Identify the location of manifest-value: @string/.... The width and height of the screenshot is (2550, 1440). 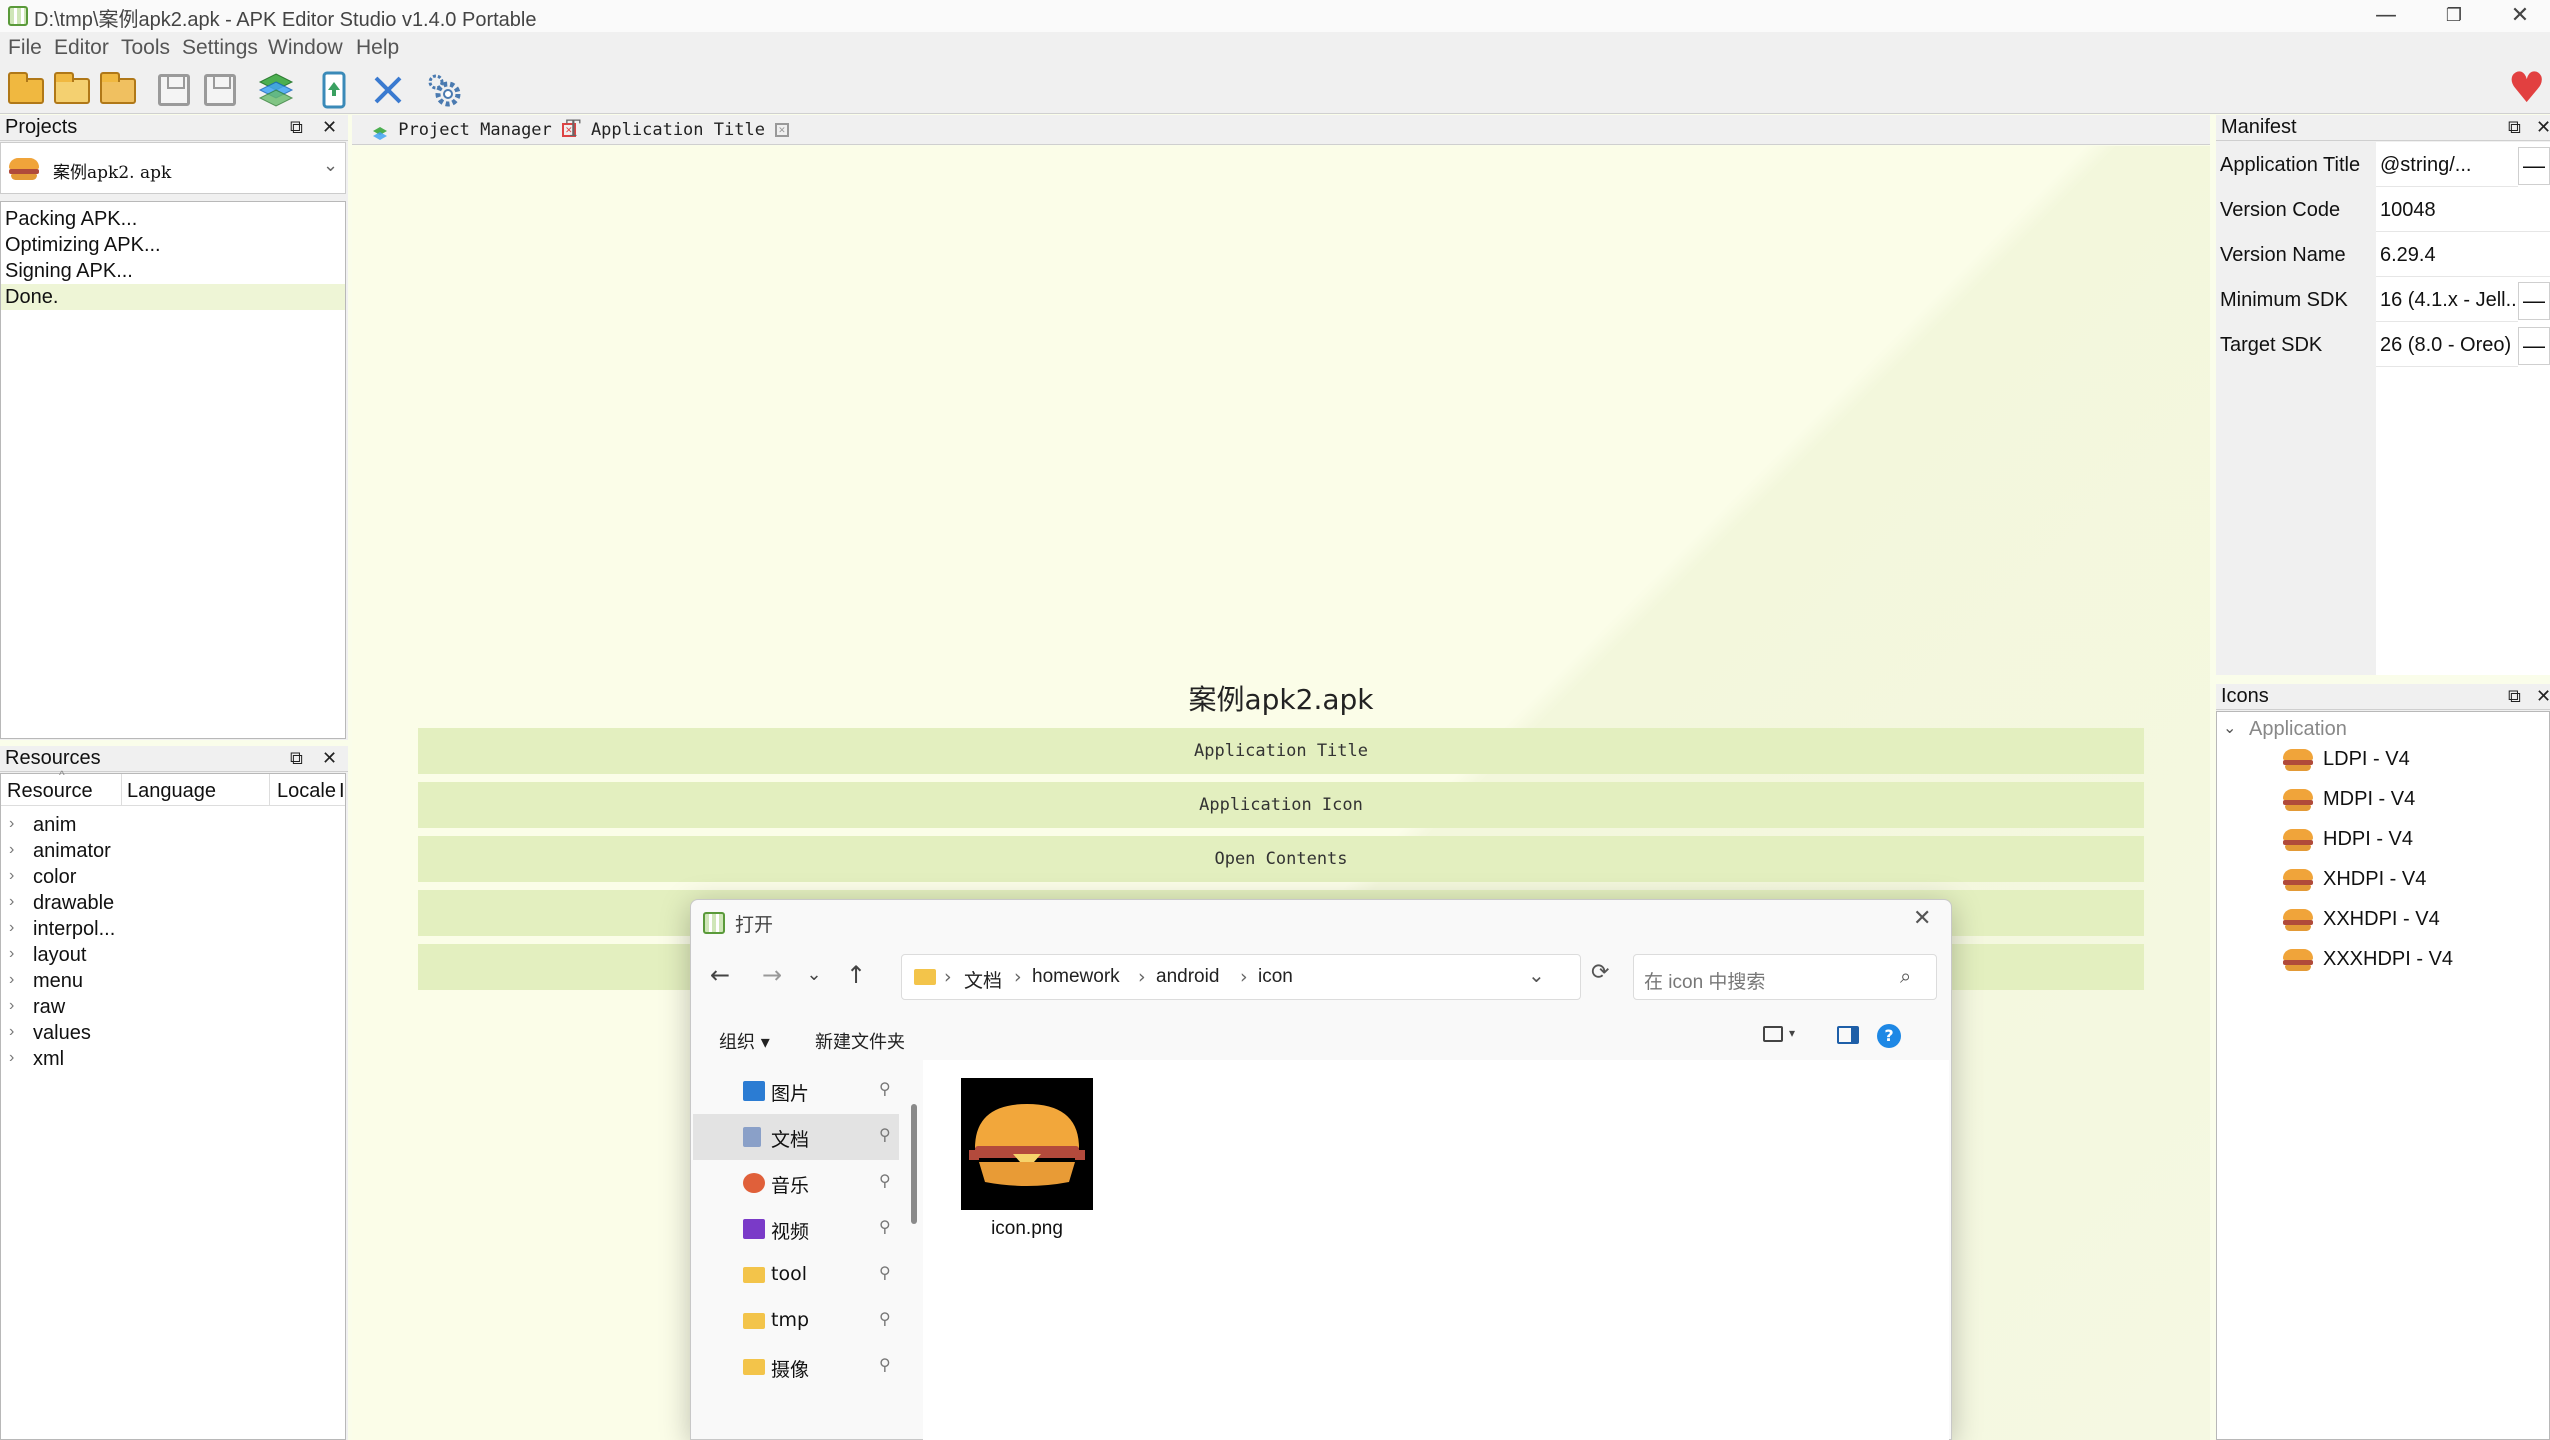
(2447, 166).